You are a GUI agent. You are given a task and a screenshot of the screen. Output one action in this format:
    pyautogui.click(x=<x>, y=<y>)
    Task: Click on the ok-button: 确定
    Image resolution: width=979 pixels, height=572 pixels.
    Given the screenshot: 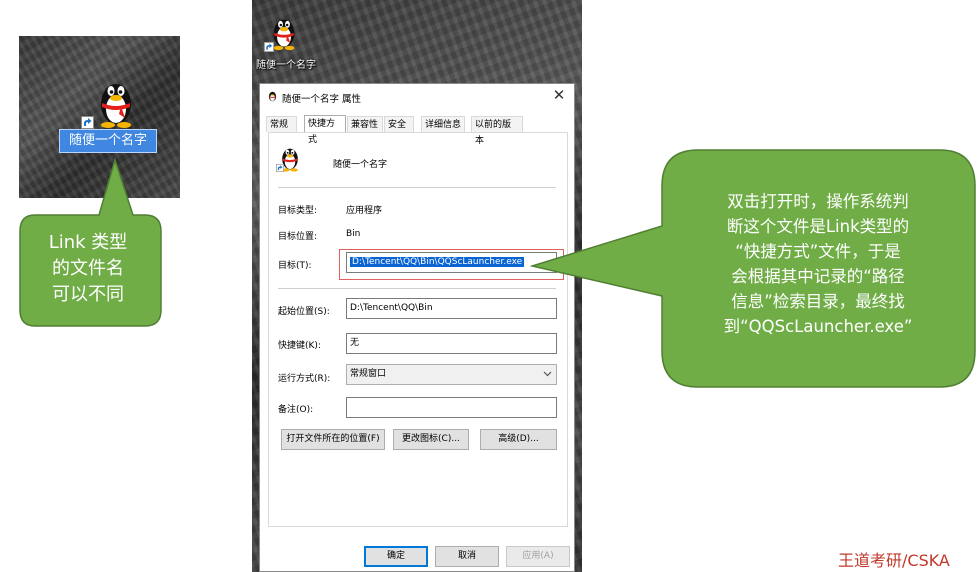 What is the action you would take?
    pyautogui.click(x=396, y=556)
    